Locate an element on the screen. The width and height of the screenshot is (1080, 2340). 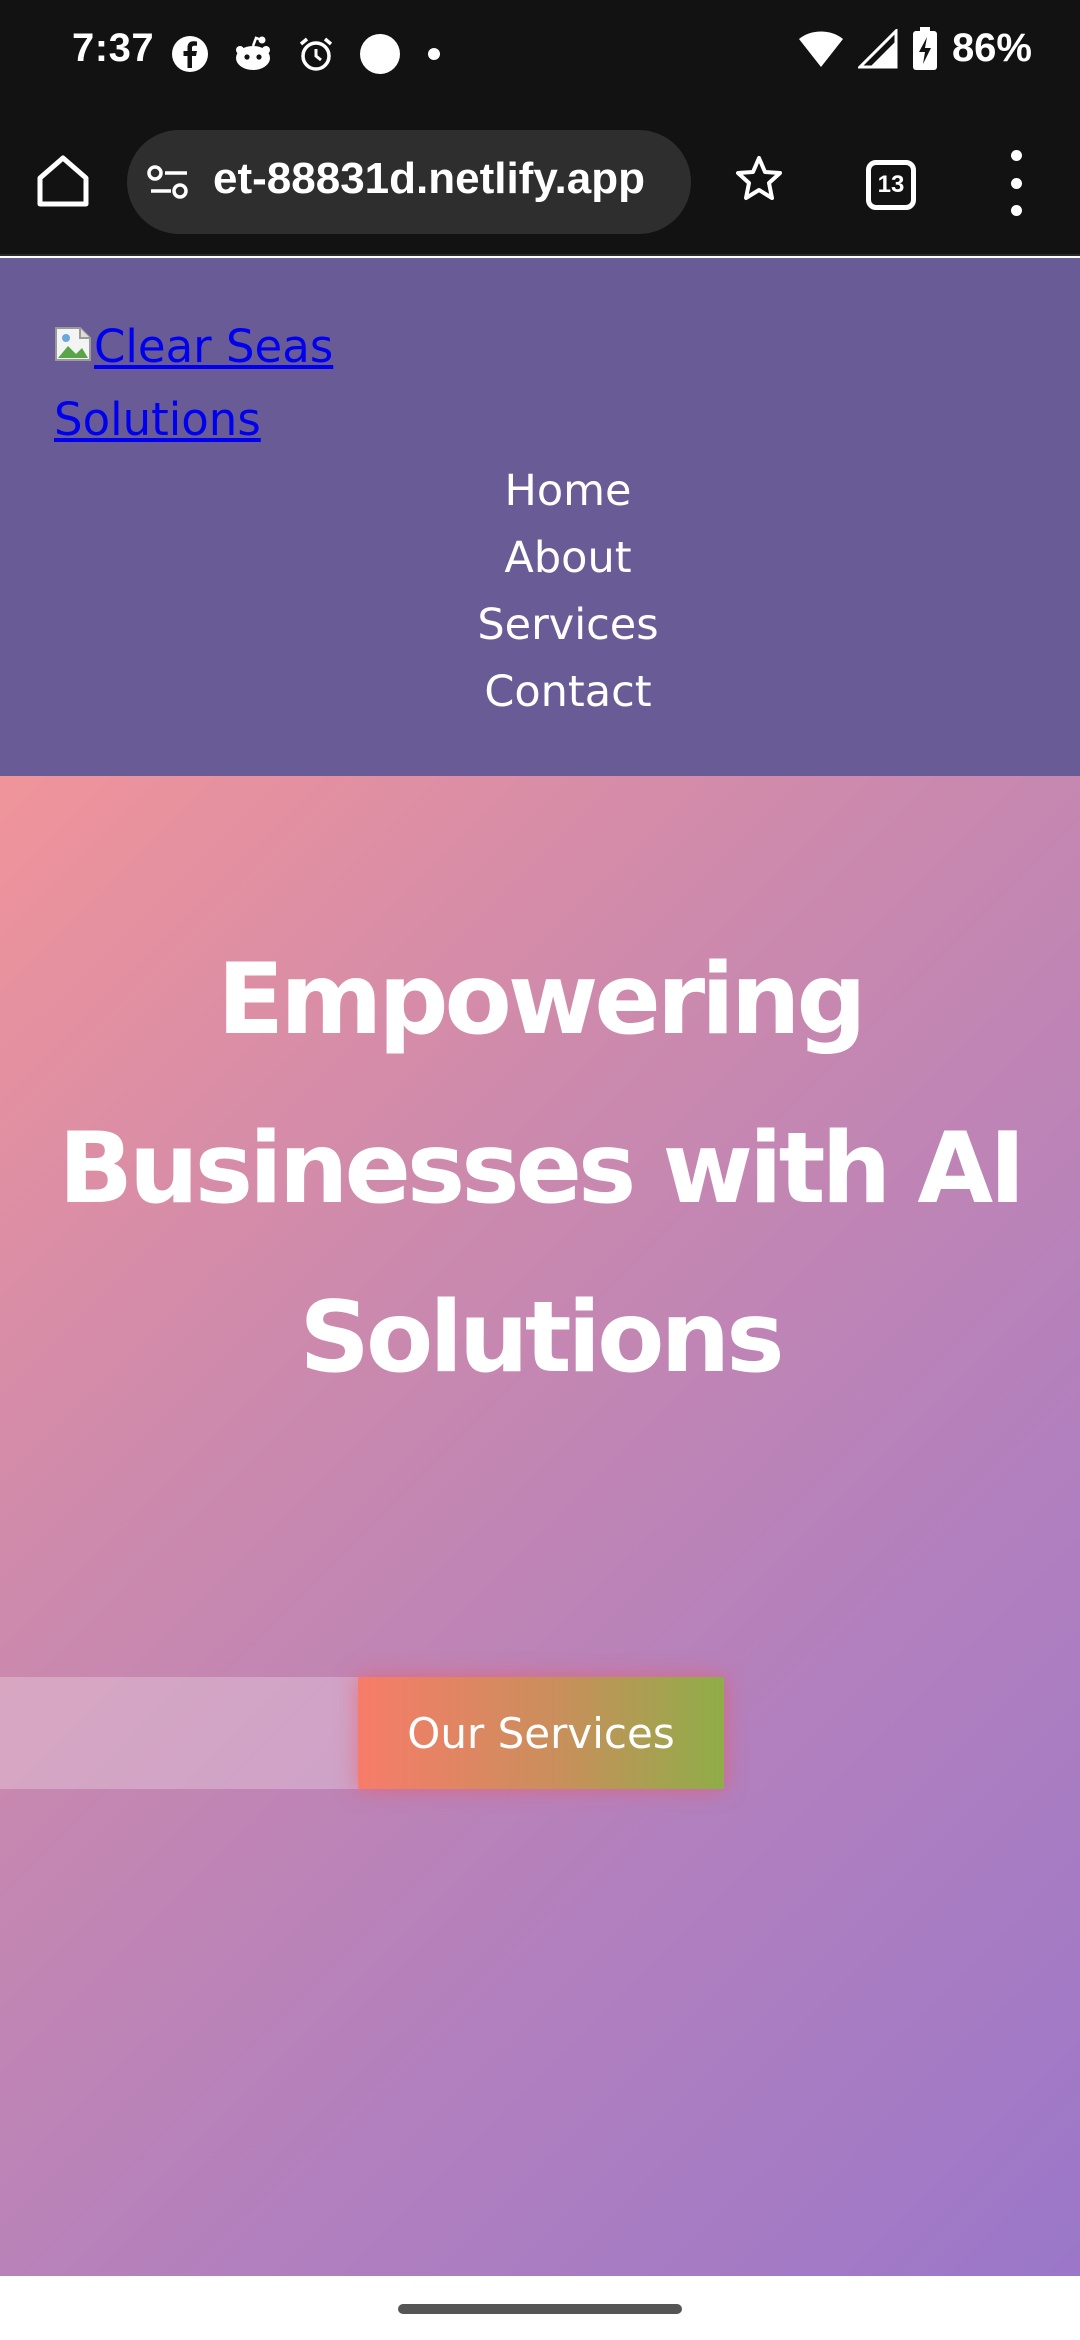
dot-icon is located at coordinates (434, 54).